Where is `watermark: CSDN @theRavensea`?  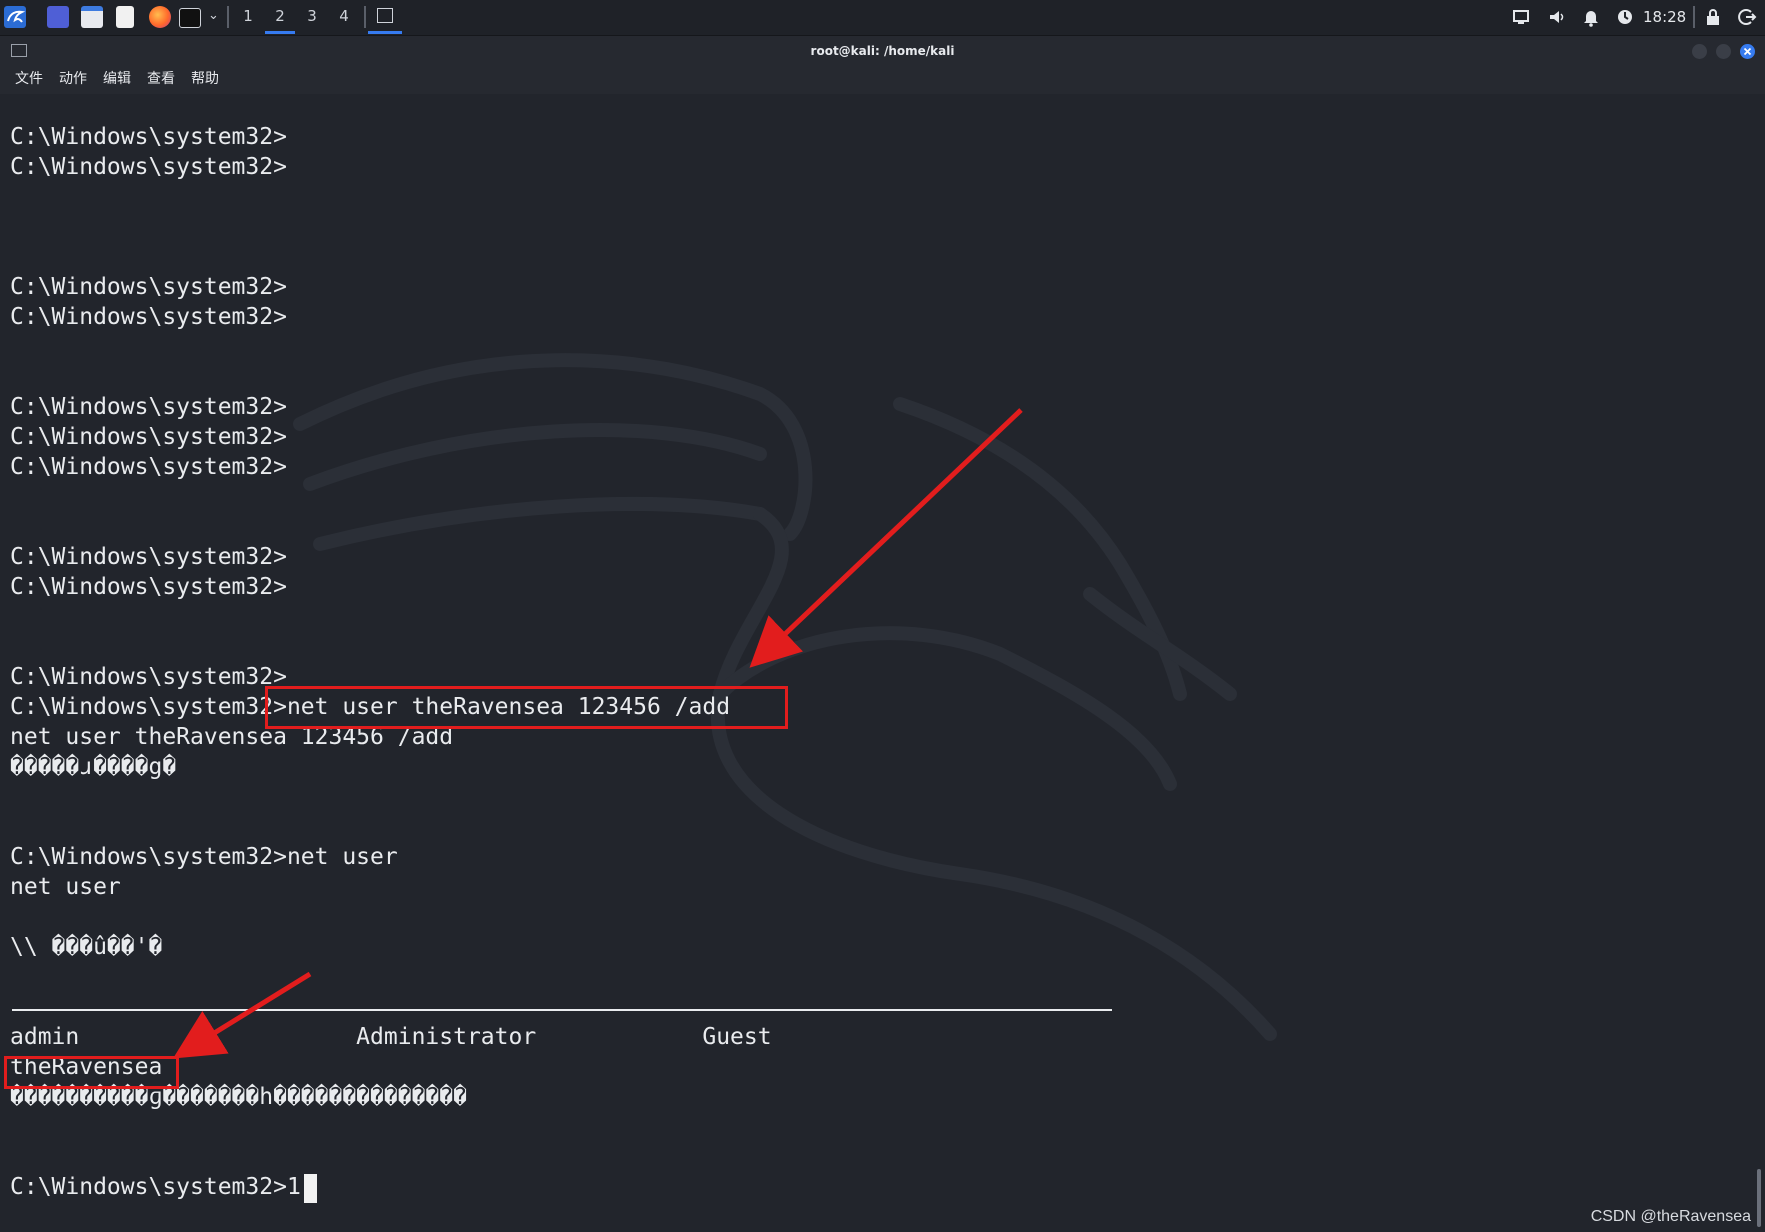
watermark: CSDN @theRavensea is located at coordinates (1670, 1216).